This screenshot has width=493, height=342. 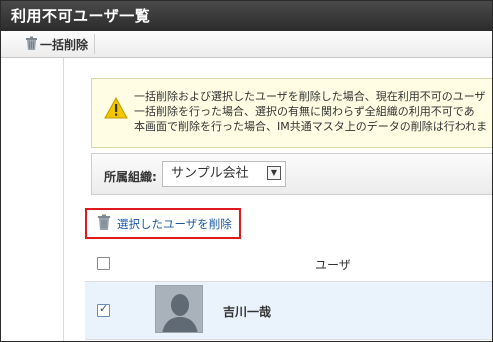 I want to click on filter-bar: 所属組織: サンプル会社 ▼, so click(x=291, y=174).